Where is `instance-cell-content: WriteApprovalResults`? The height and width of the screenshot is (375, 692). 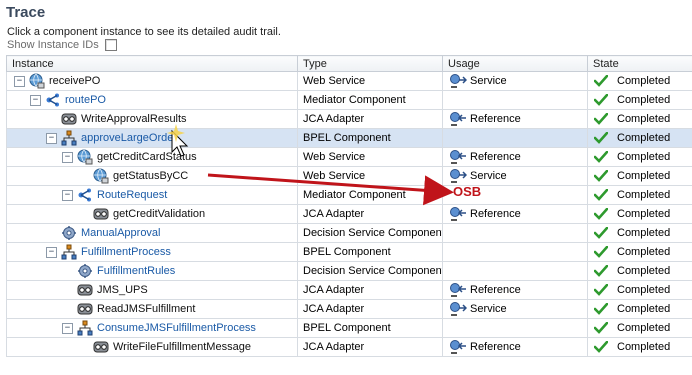
instance-cell-content: WriteApprovalResults is located at coordinates (152, 119).